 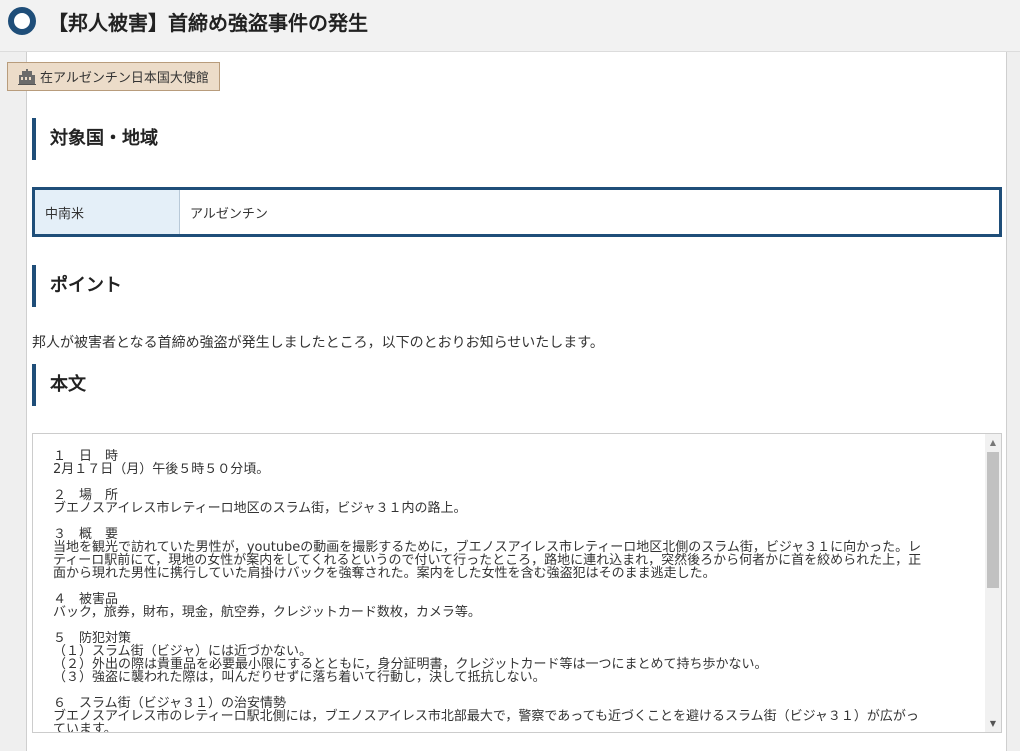 What do you see at coordinates (507, 286) in the screenshot?
I see `point-heading: ポイント` at bounding box center [507, 286].